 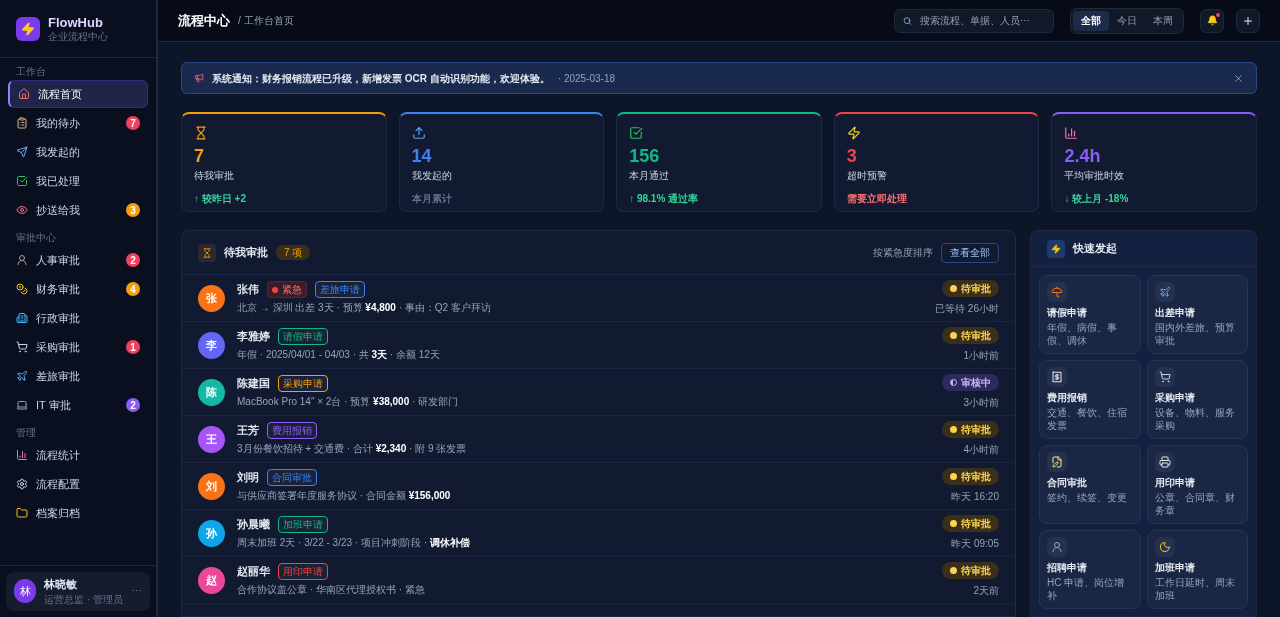 I want to click on section-title: 审批中心, so click(x=36, y=237).